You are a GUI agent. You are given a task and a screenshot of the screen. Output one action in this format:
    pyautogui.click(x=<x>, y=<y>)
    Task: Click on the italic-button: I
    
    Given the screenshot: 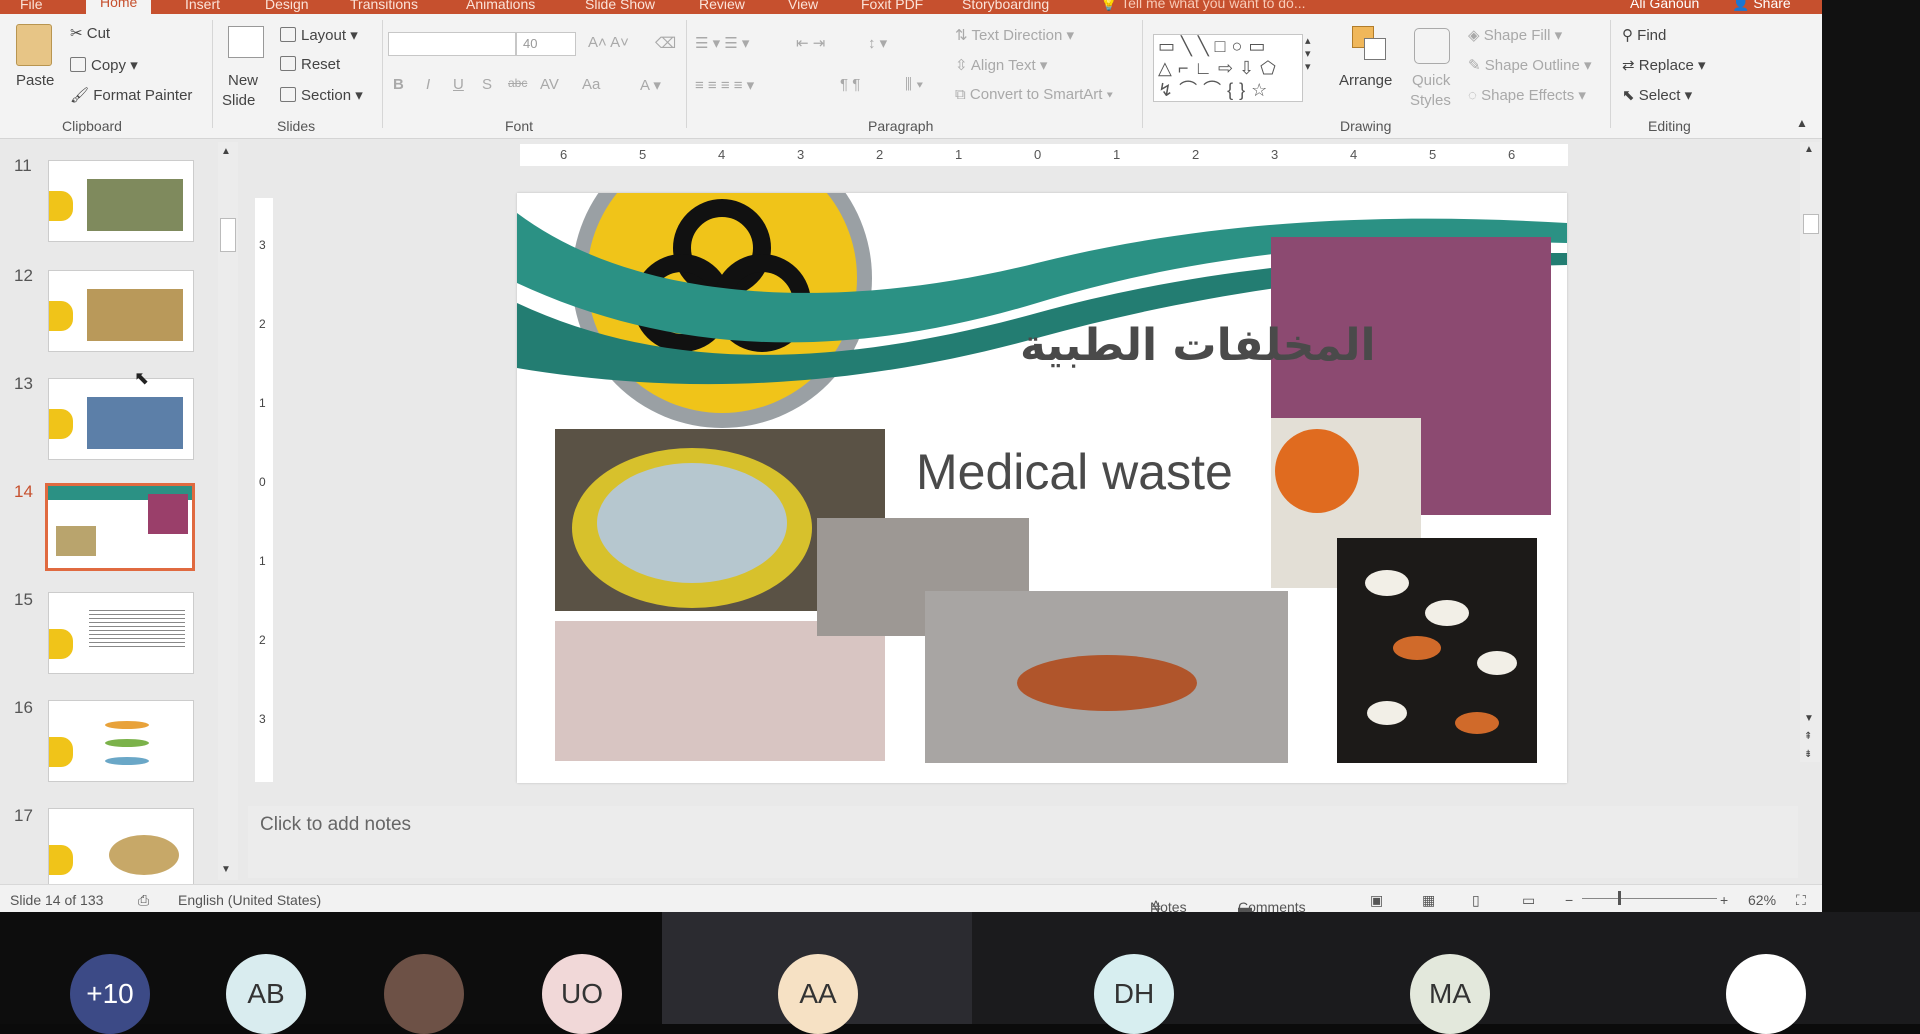 What is the action you would take?
    pyautogui.click(x=428, y=84)
    